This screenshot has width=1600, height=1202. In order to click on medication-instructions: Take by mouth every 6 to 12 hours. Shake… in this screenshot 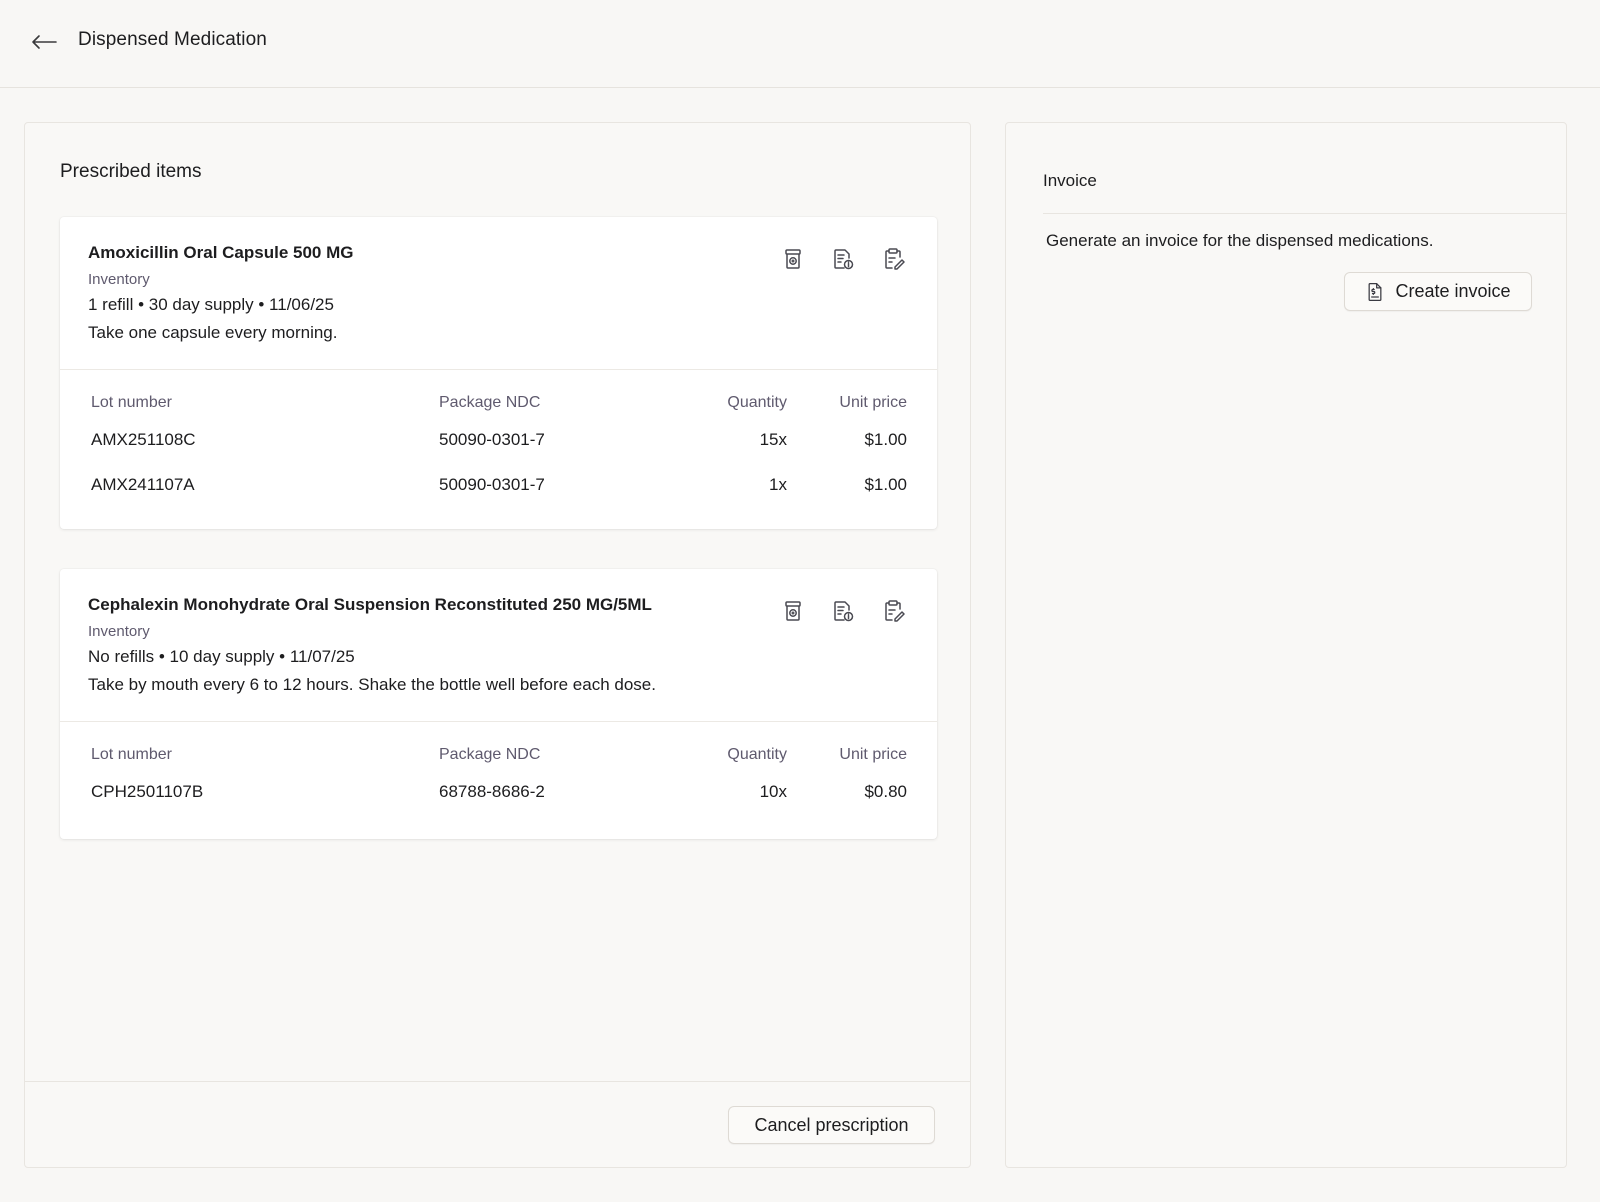, I will do `click(372, 684)`.